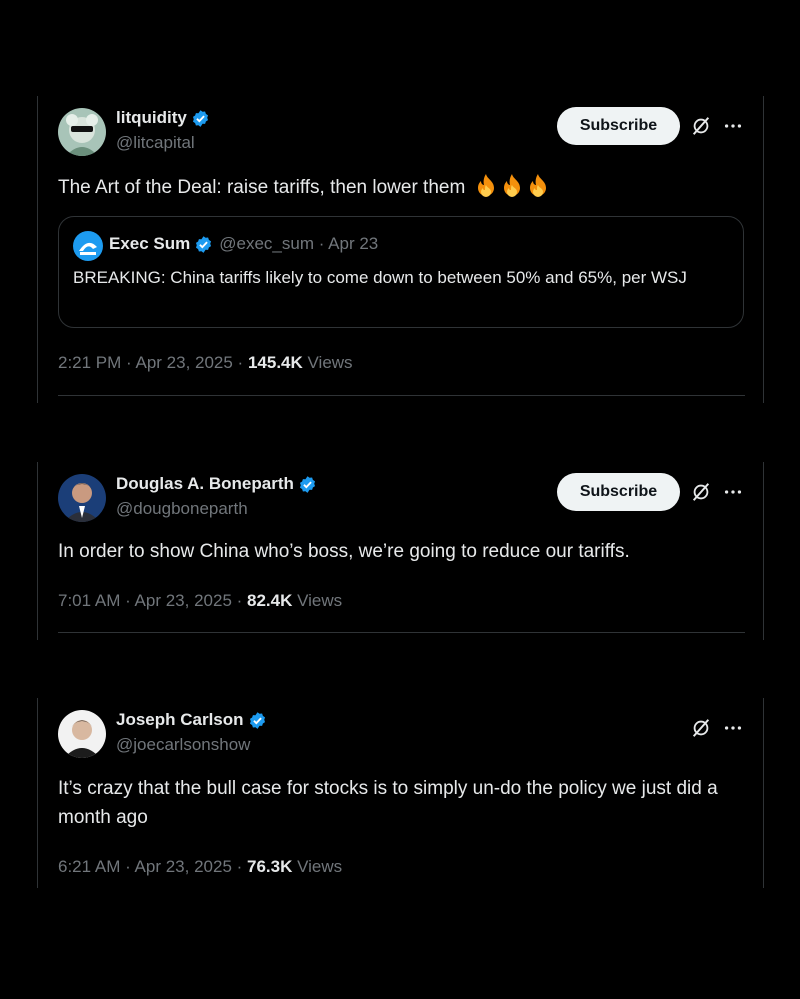 The width and height of the screenshot is (800, 999). I want to click on views-count: 145.4K, so click(275, 362).